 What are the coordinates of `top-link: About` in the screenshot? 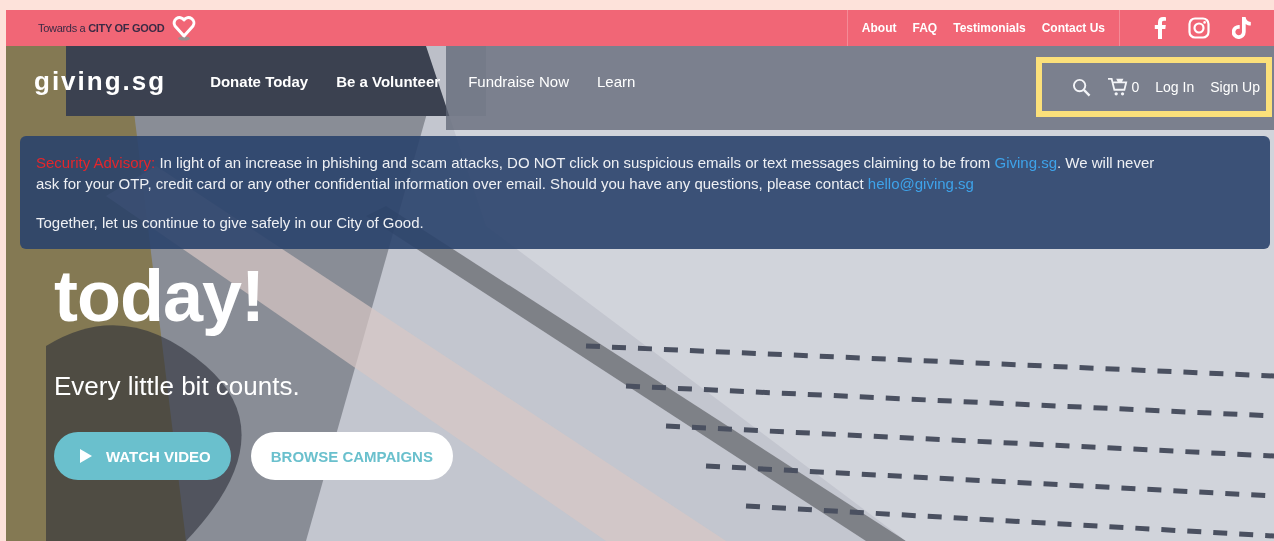 It's located at (879, 28).